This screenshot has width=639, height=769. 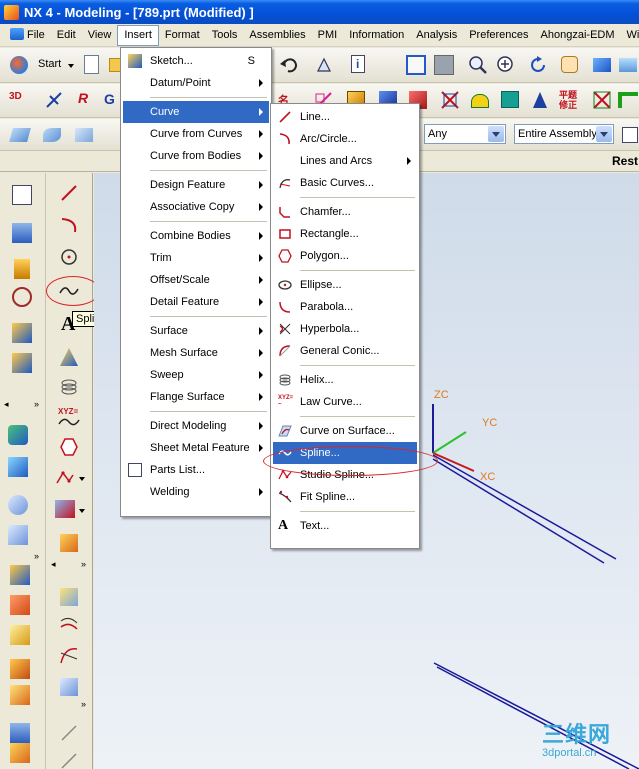 What do you see at coordinates (564, 134) in the screenshot?
I see `selection-scope-dropdown: Entire Assembly` at bounding box center [564, 134].